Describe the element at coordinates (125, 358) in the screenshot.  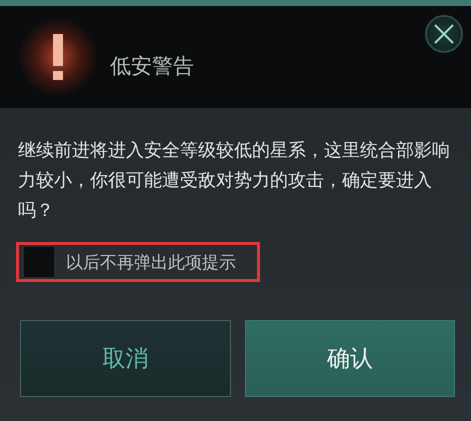
I see `cancel-button: 取消` at that location.